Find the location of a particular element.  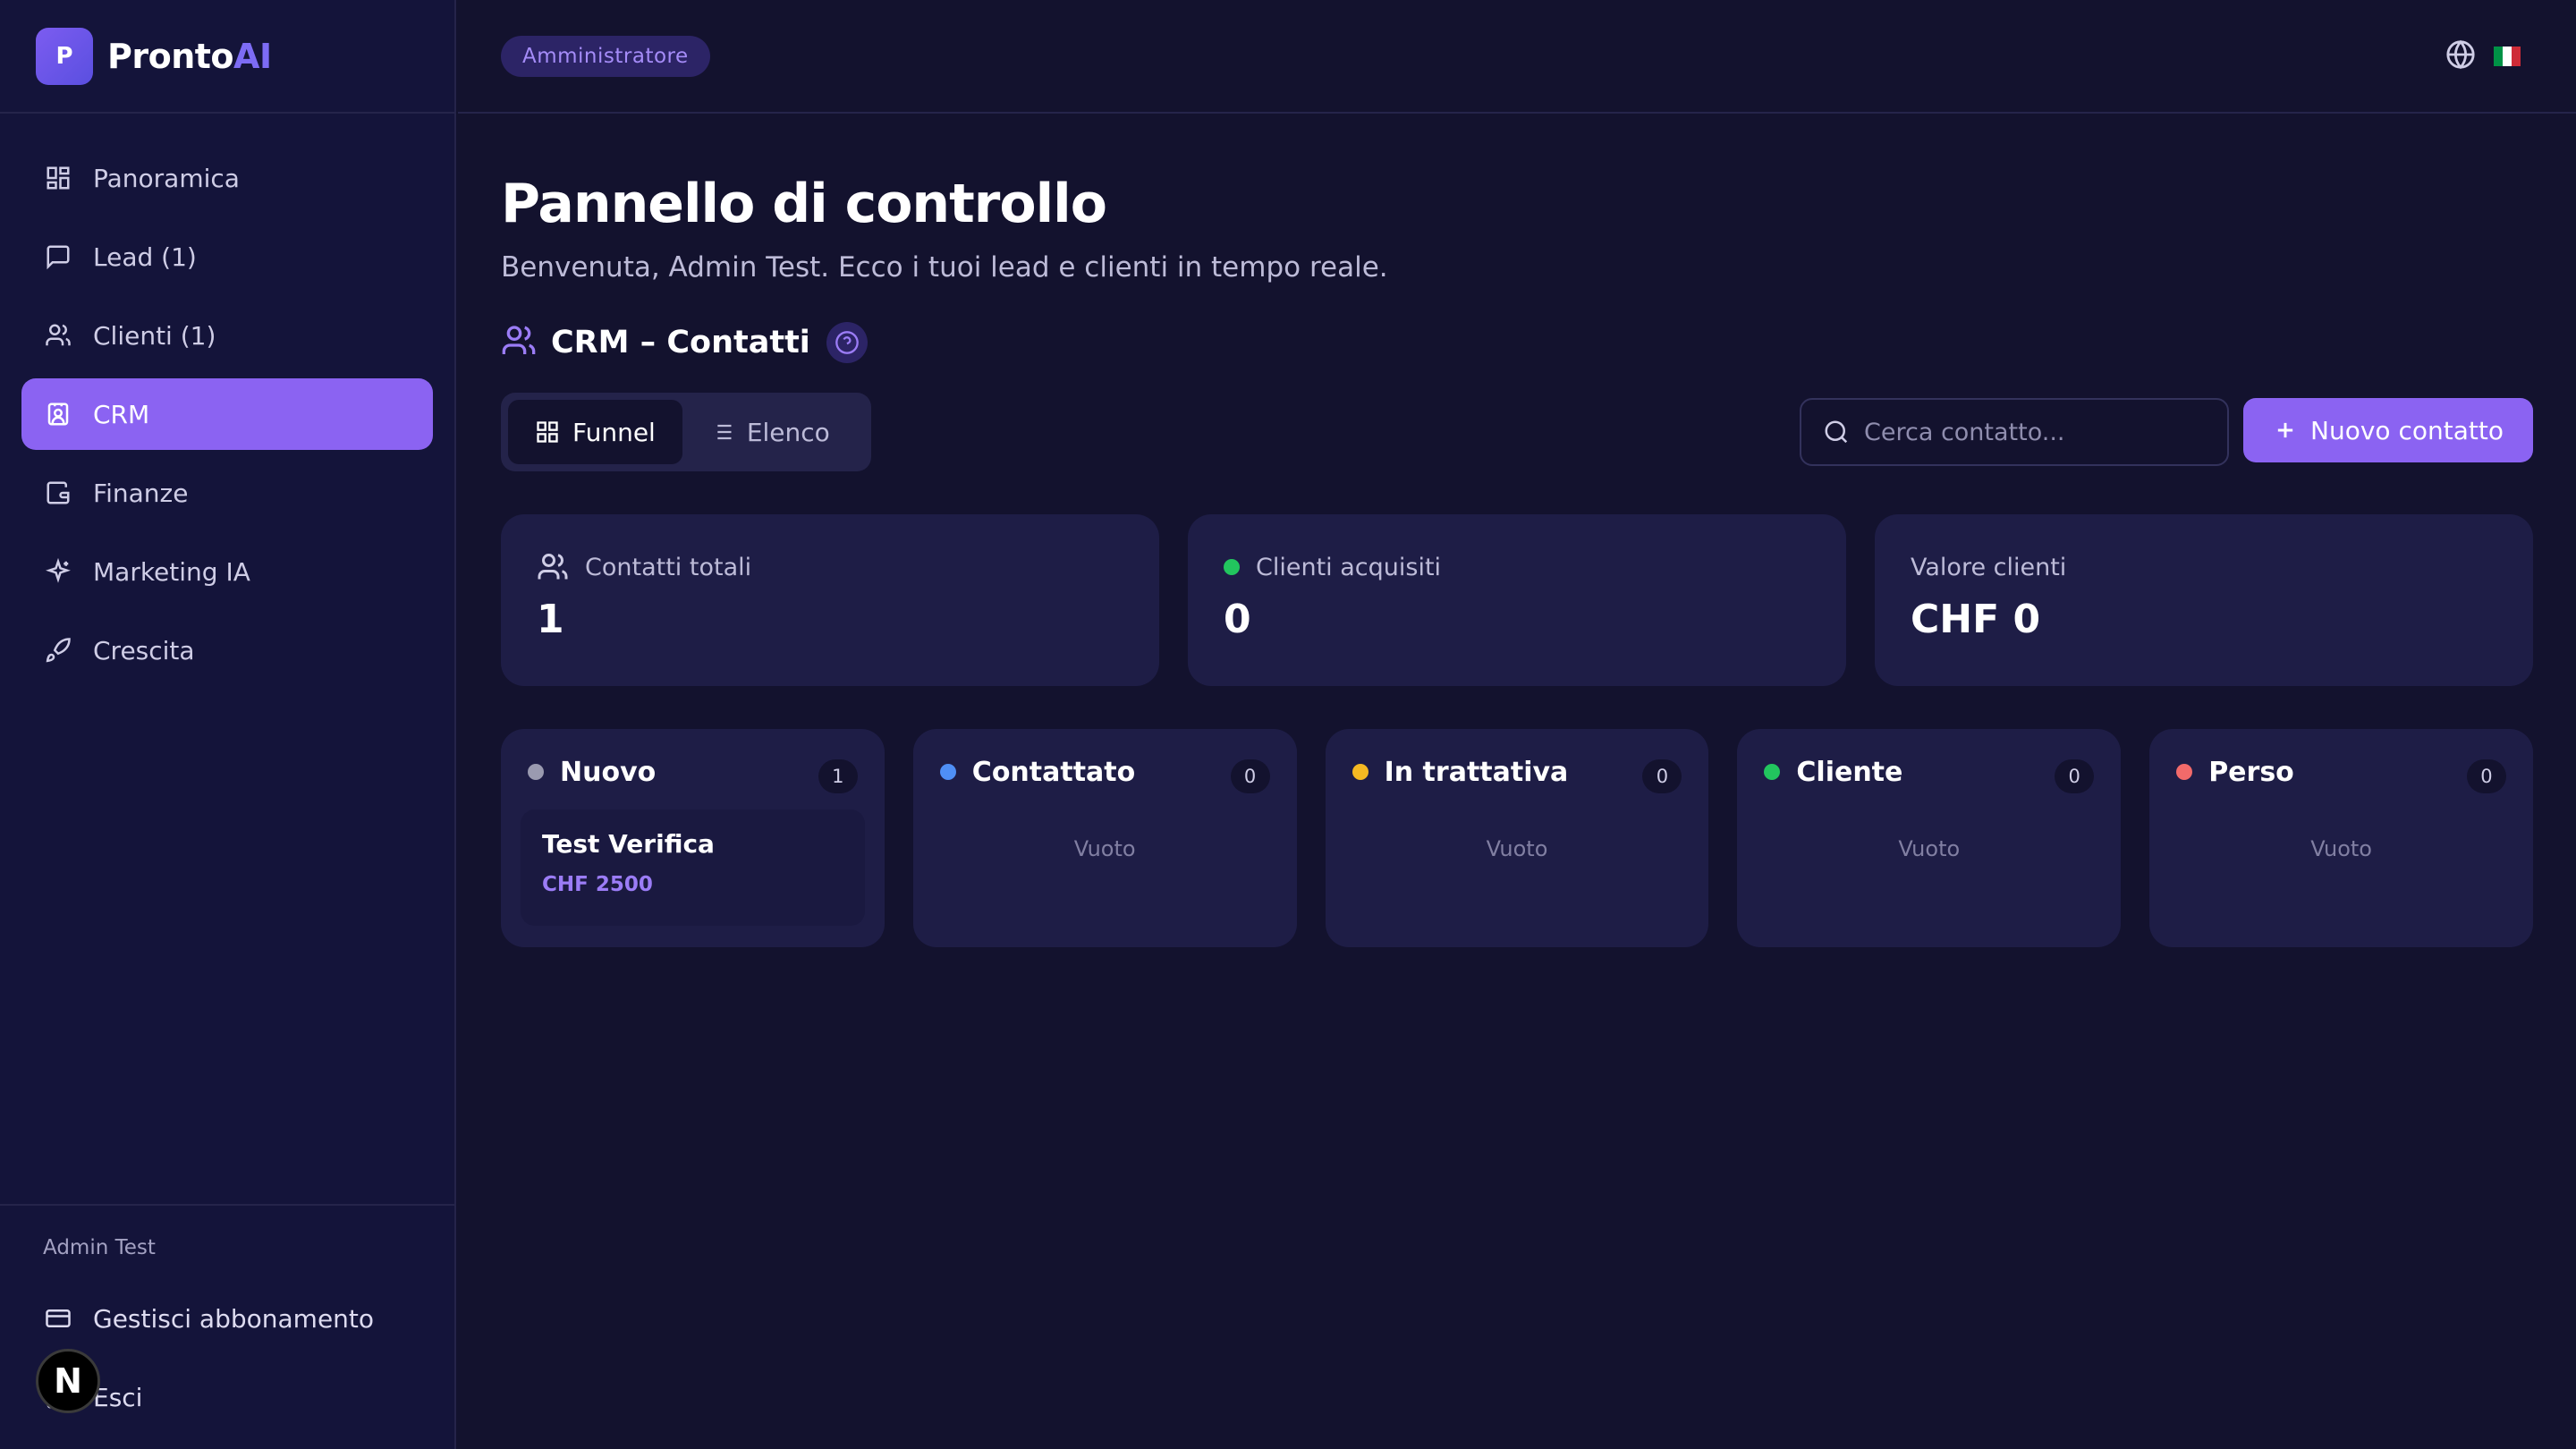

contact-search is located at coordinates (2014, 432).